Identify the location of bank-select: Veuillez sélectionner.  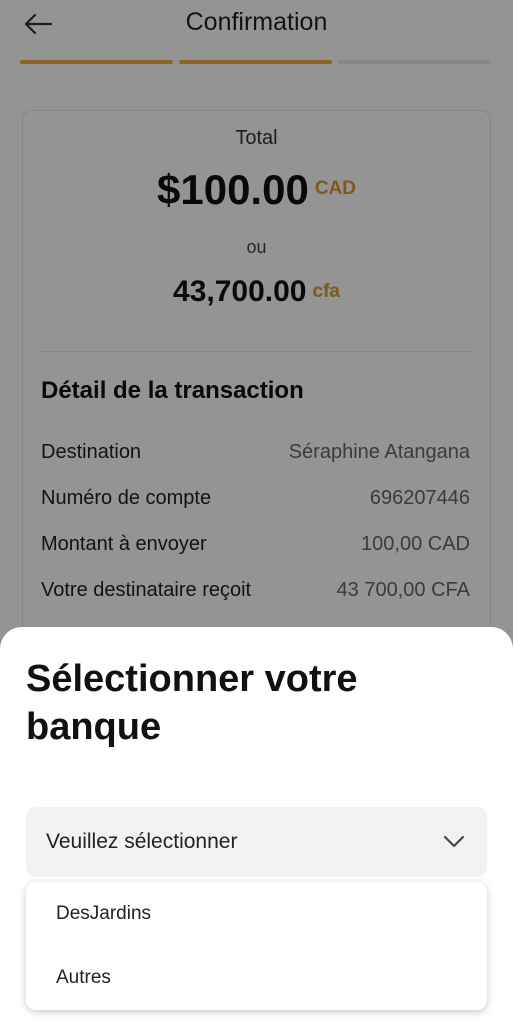
(256, 842).